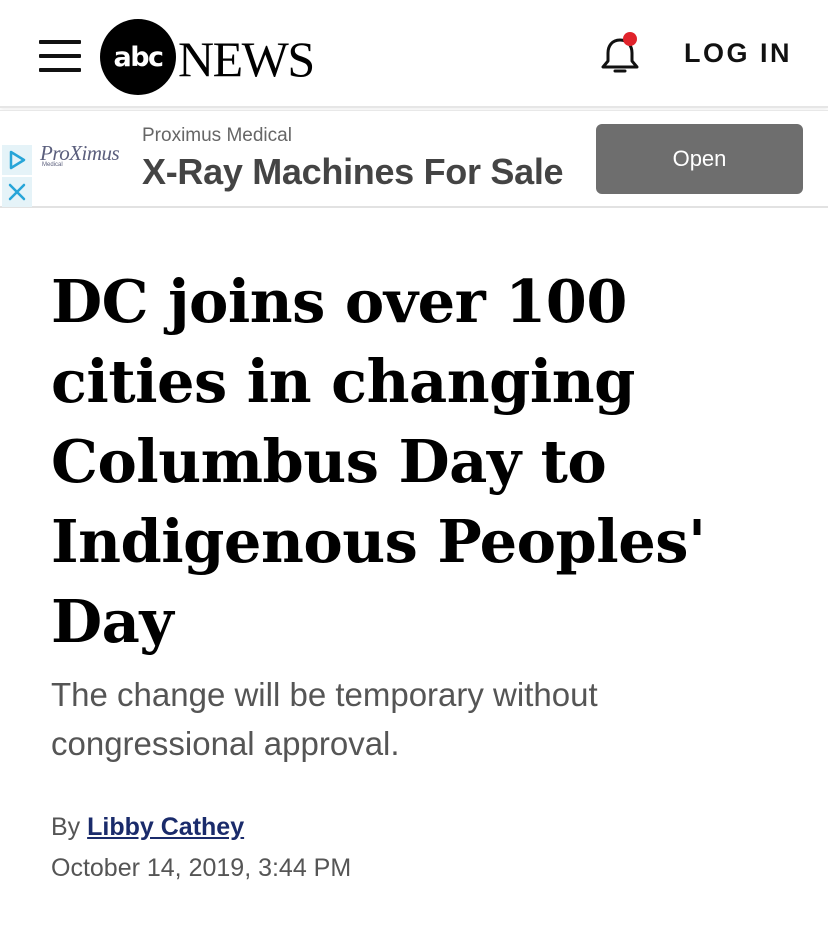 This screenshot has height=928, width=828. What do you see at coordinates (80, 154) in the screenshot?
I see `advertiser-logo: ProXimus Medical` at bounding box center [80, 154].